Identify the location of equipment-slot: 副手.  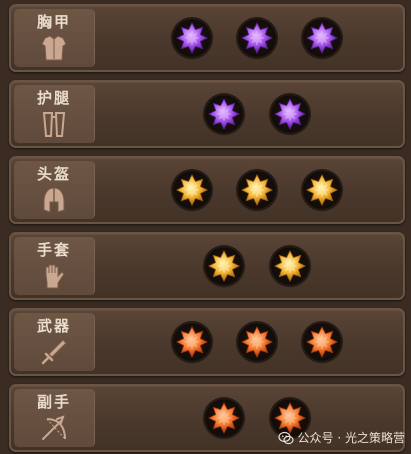
(54, 418).